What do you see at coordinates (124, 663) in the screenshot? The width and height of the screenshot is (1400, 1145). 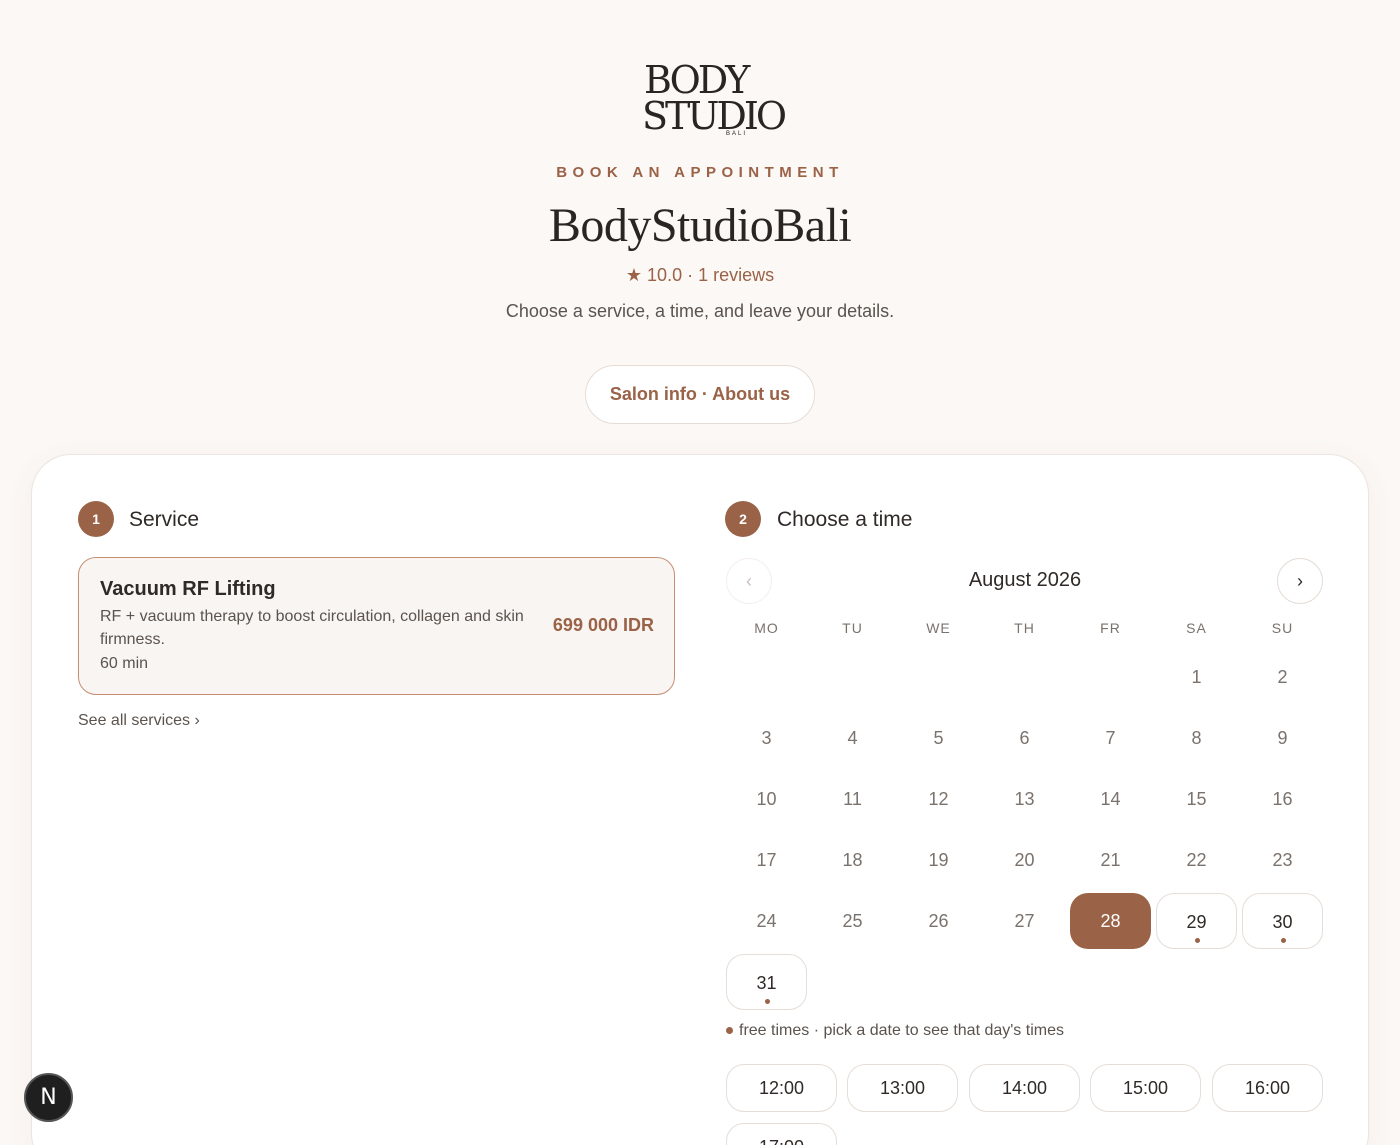 I see `service-duration: 60 min` at bounding box center [124, 663].